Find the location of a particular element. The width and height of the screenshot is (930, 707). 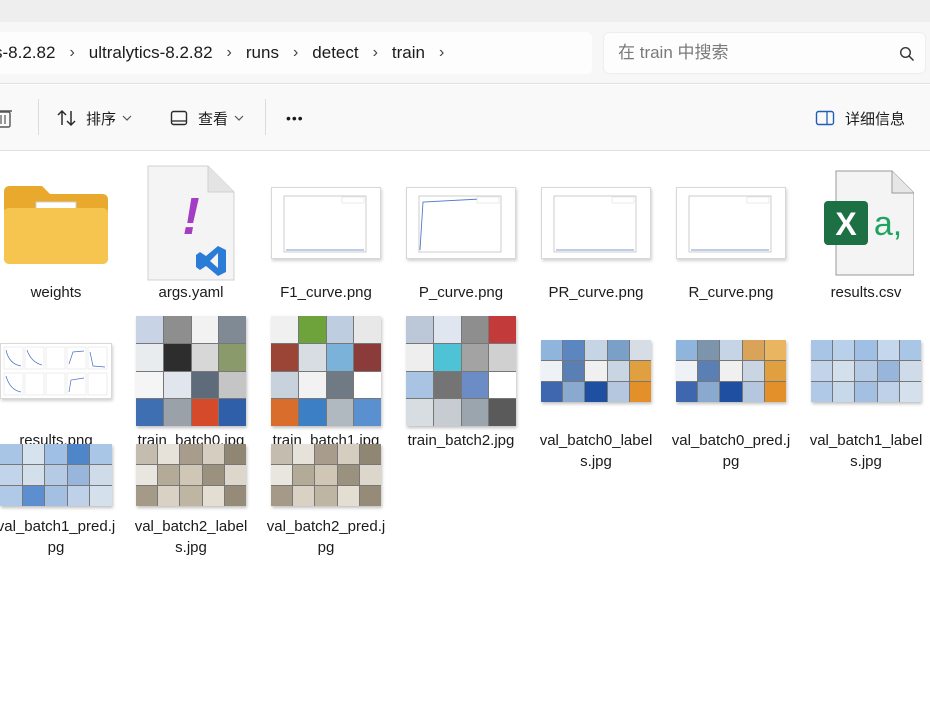

title-strip is located at coordinates (465, 11).